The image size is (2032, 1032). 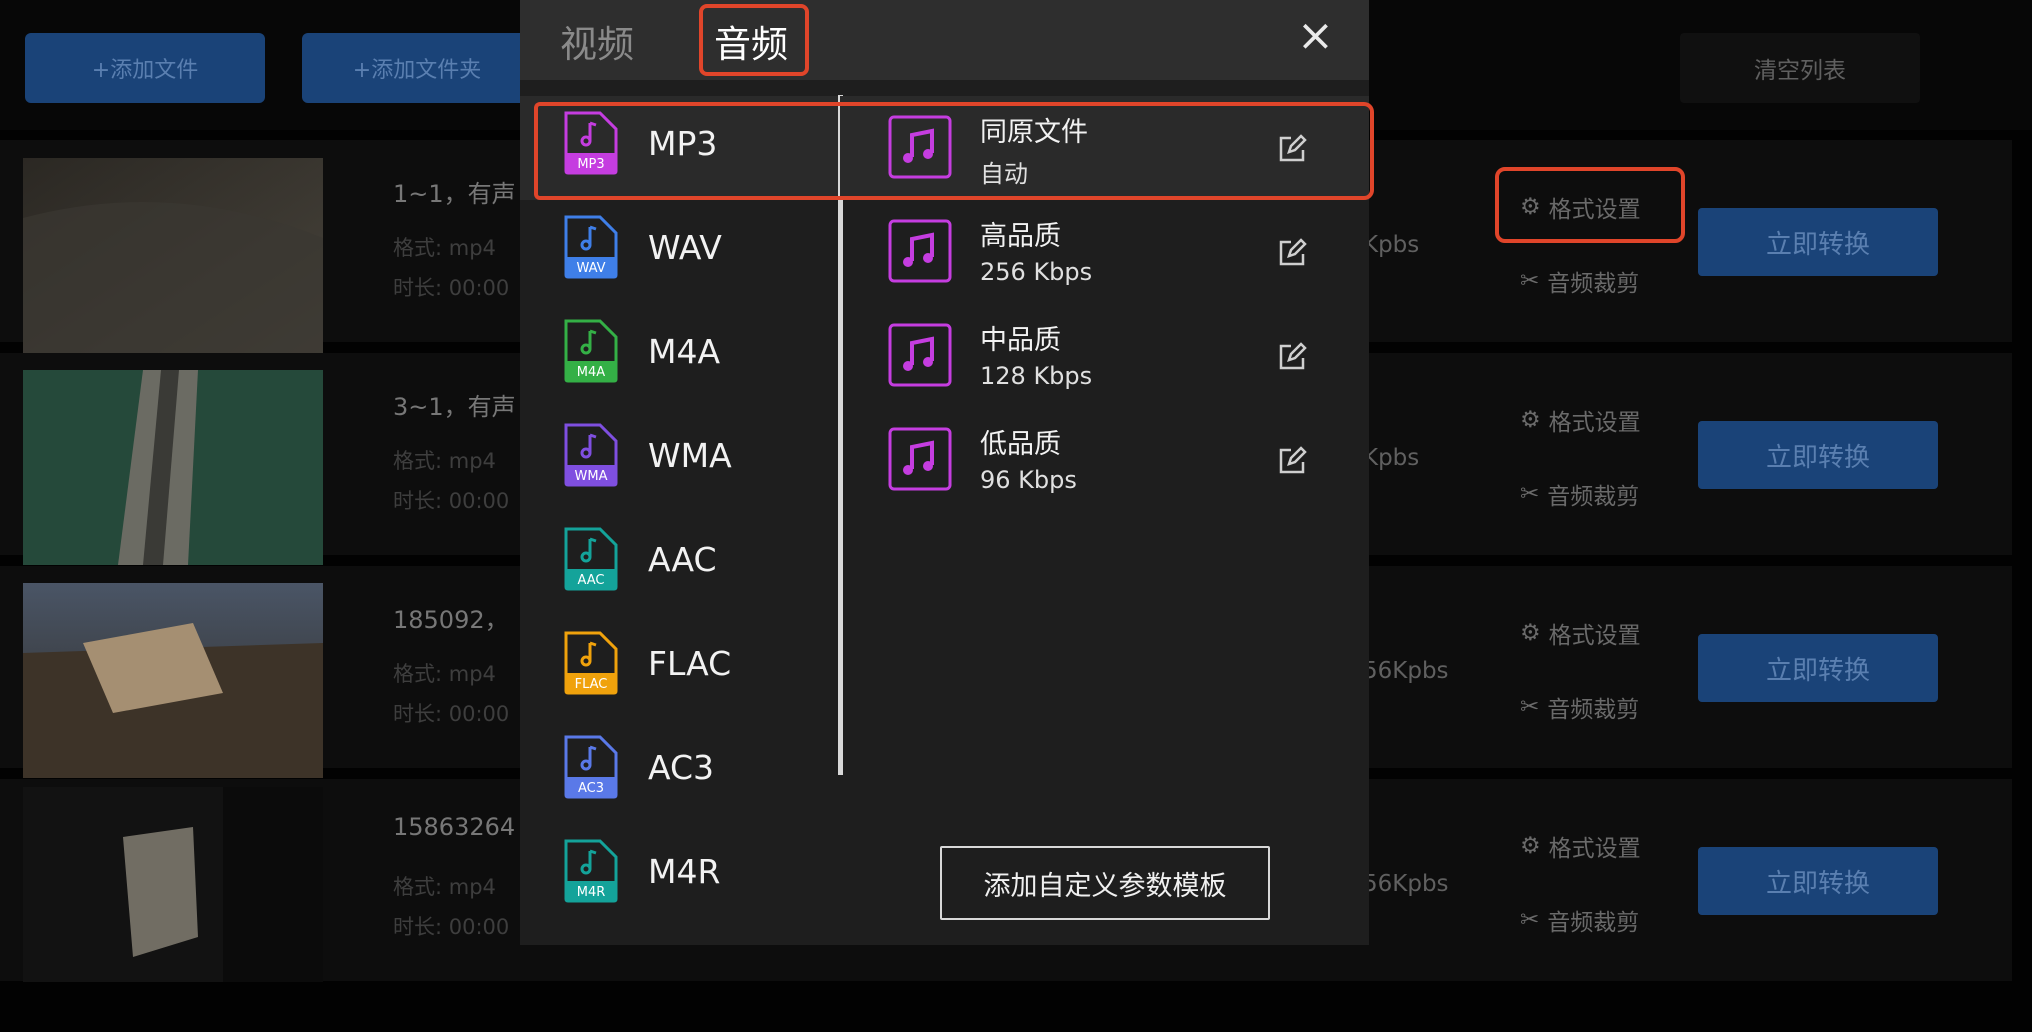 I want to click on format-item-m4r: M4R M4R, so click(x=680, y=876).